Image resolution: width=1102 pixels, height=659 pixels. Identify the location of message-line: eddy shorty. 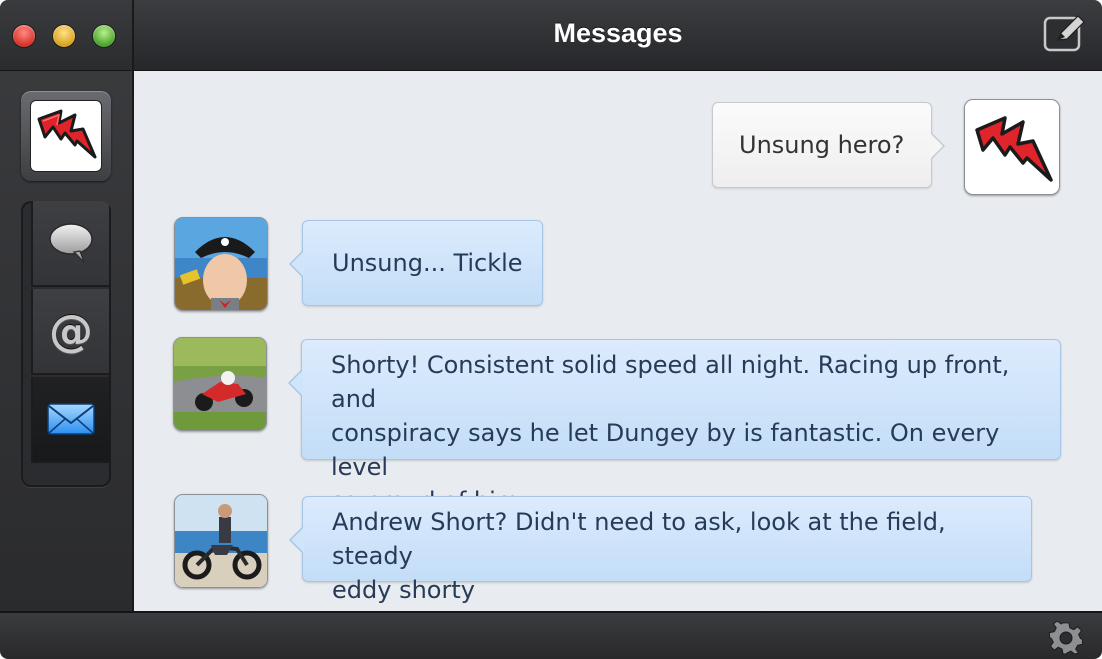
(403, 590).